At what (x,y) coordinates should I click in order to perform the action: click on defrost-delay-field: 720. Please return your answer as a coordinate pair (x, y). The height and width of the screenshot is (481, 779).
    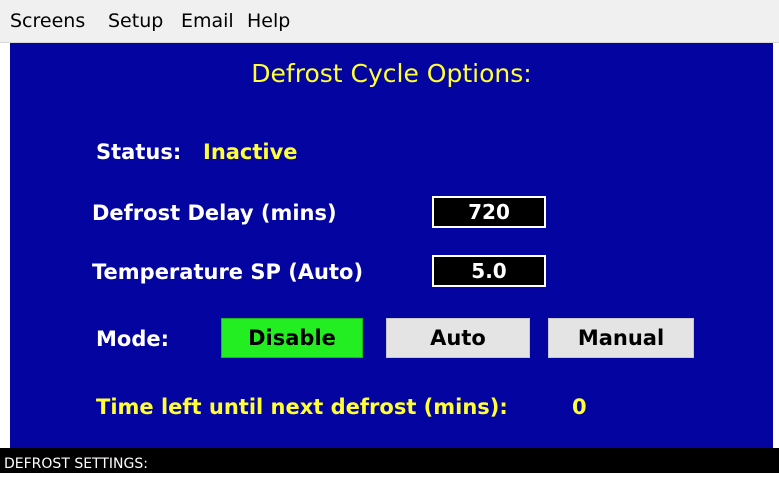
    Looking at the image, I should click on (489, 212).